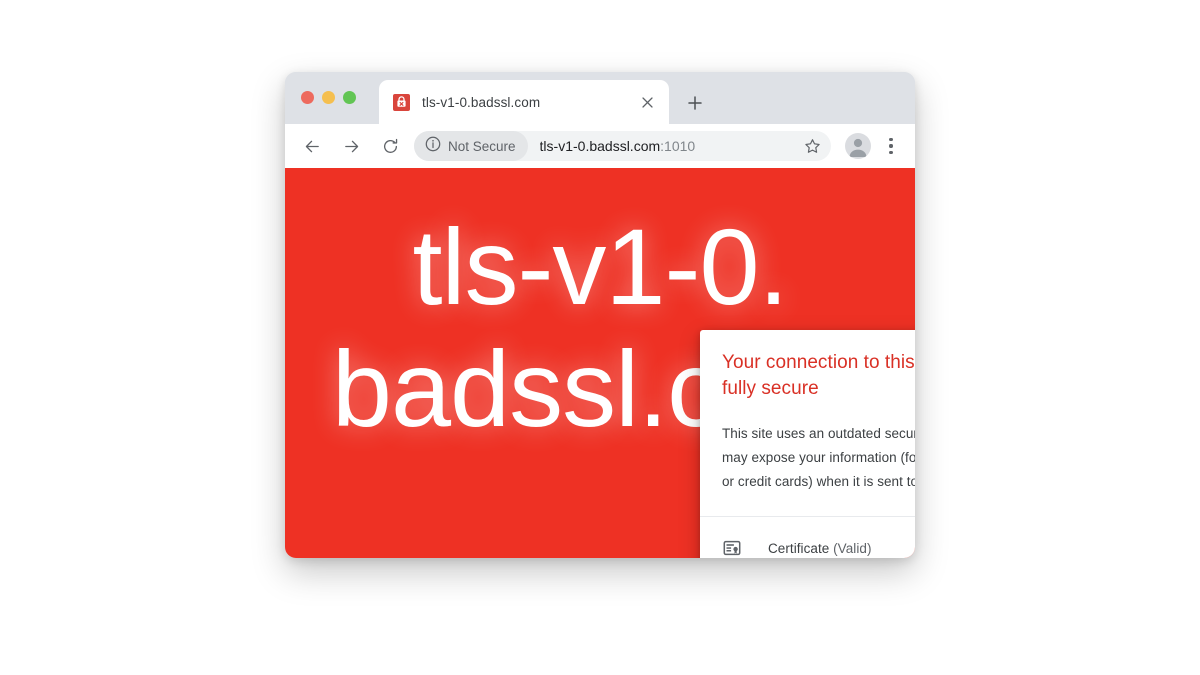 The image size is (1200, 675). I want to click on page-heading-line1: tls-v1-0., so click(600, 266).